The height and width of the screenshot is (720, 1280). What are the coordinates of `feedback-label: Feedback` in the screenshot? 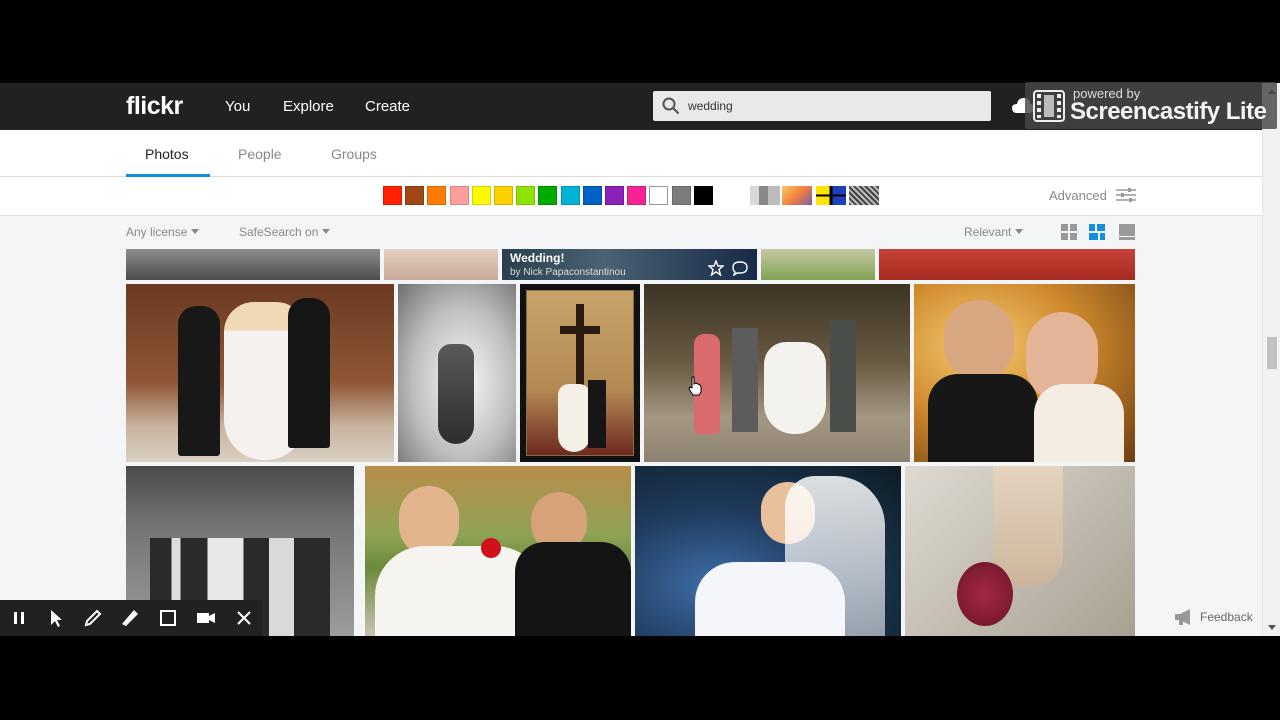 It's located at (1226, 617).